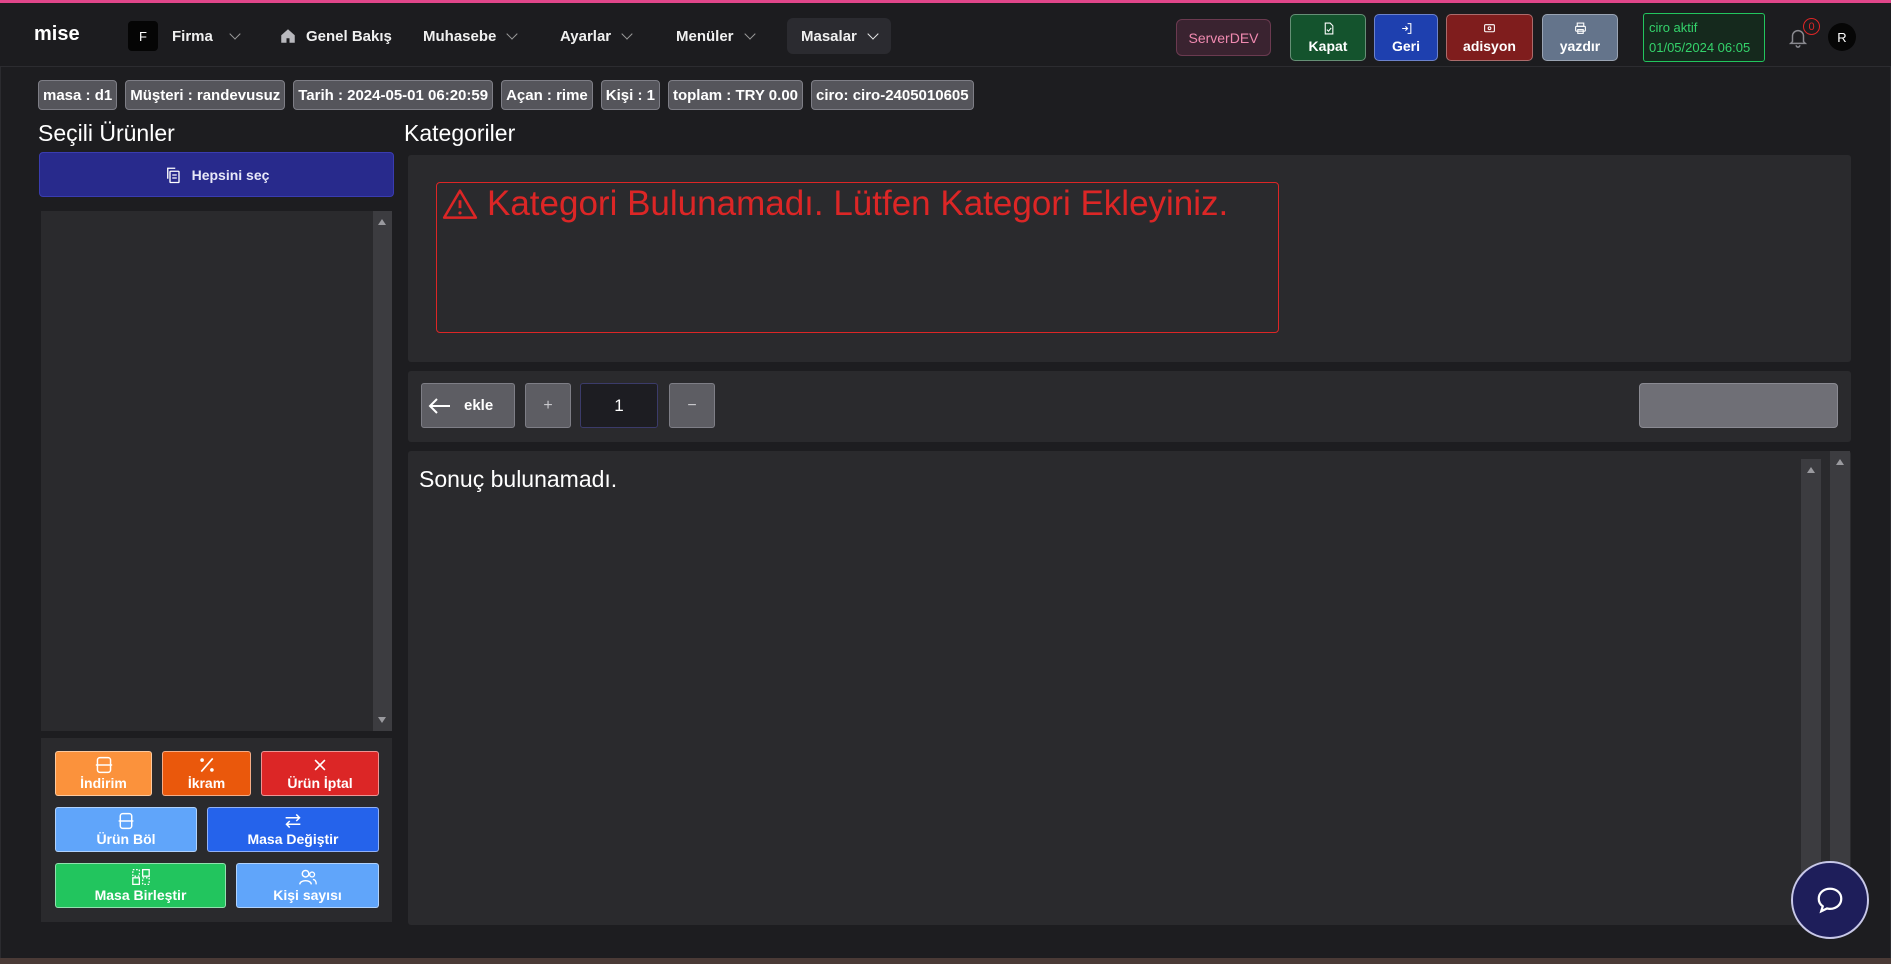  I want to click on merge-icon, so click(140, 877).